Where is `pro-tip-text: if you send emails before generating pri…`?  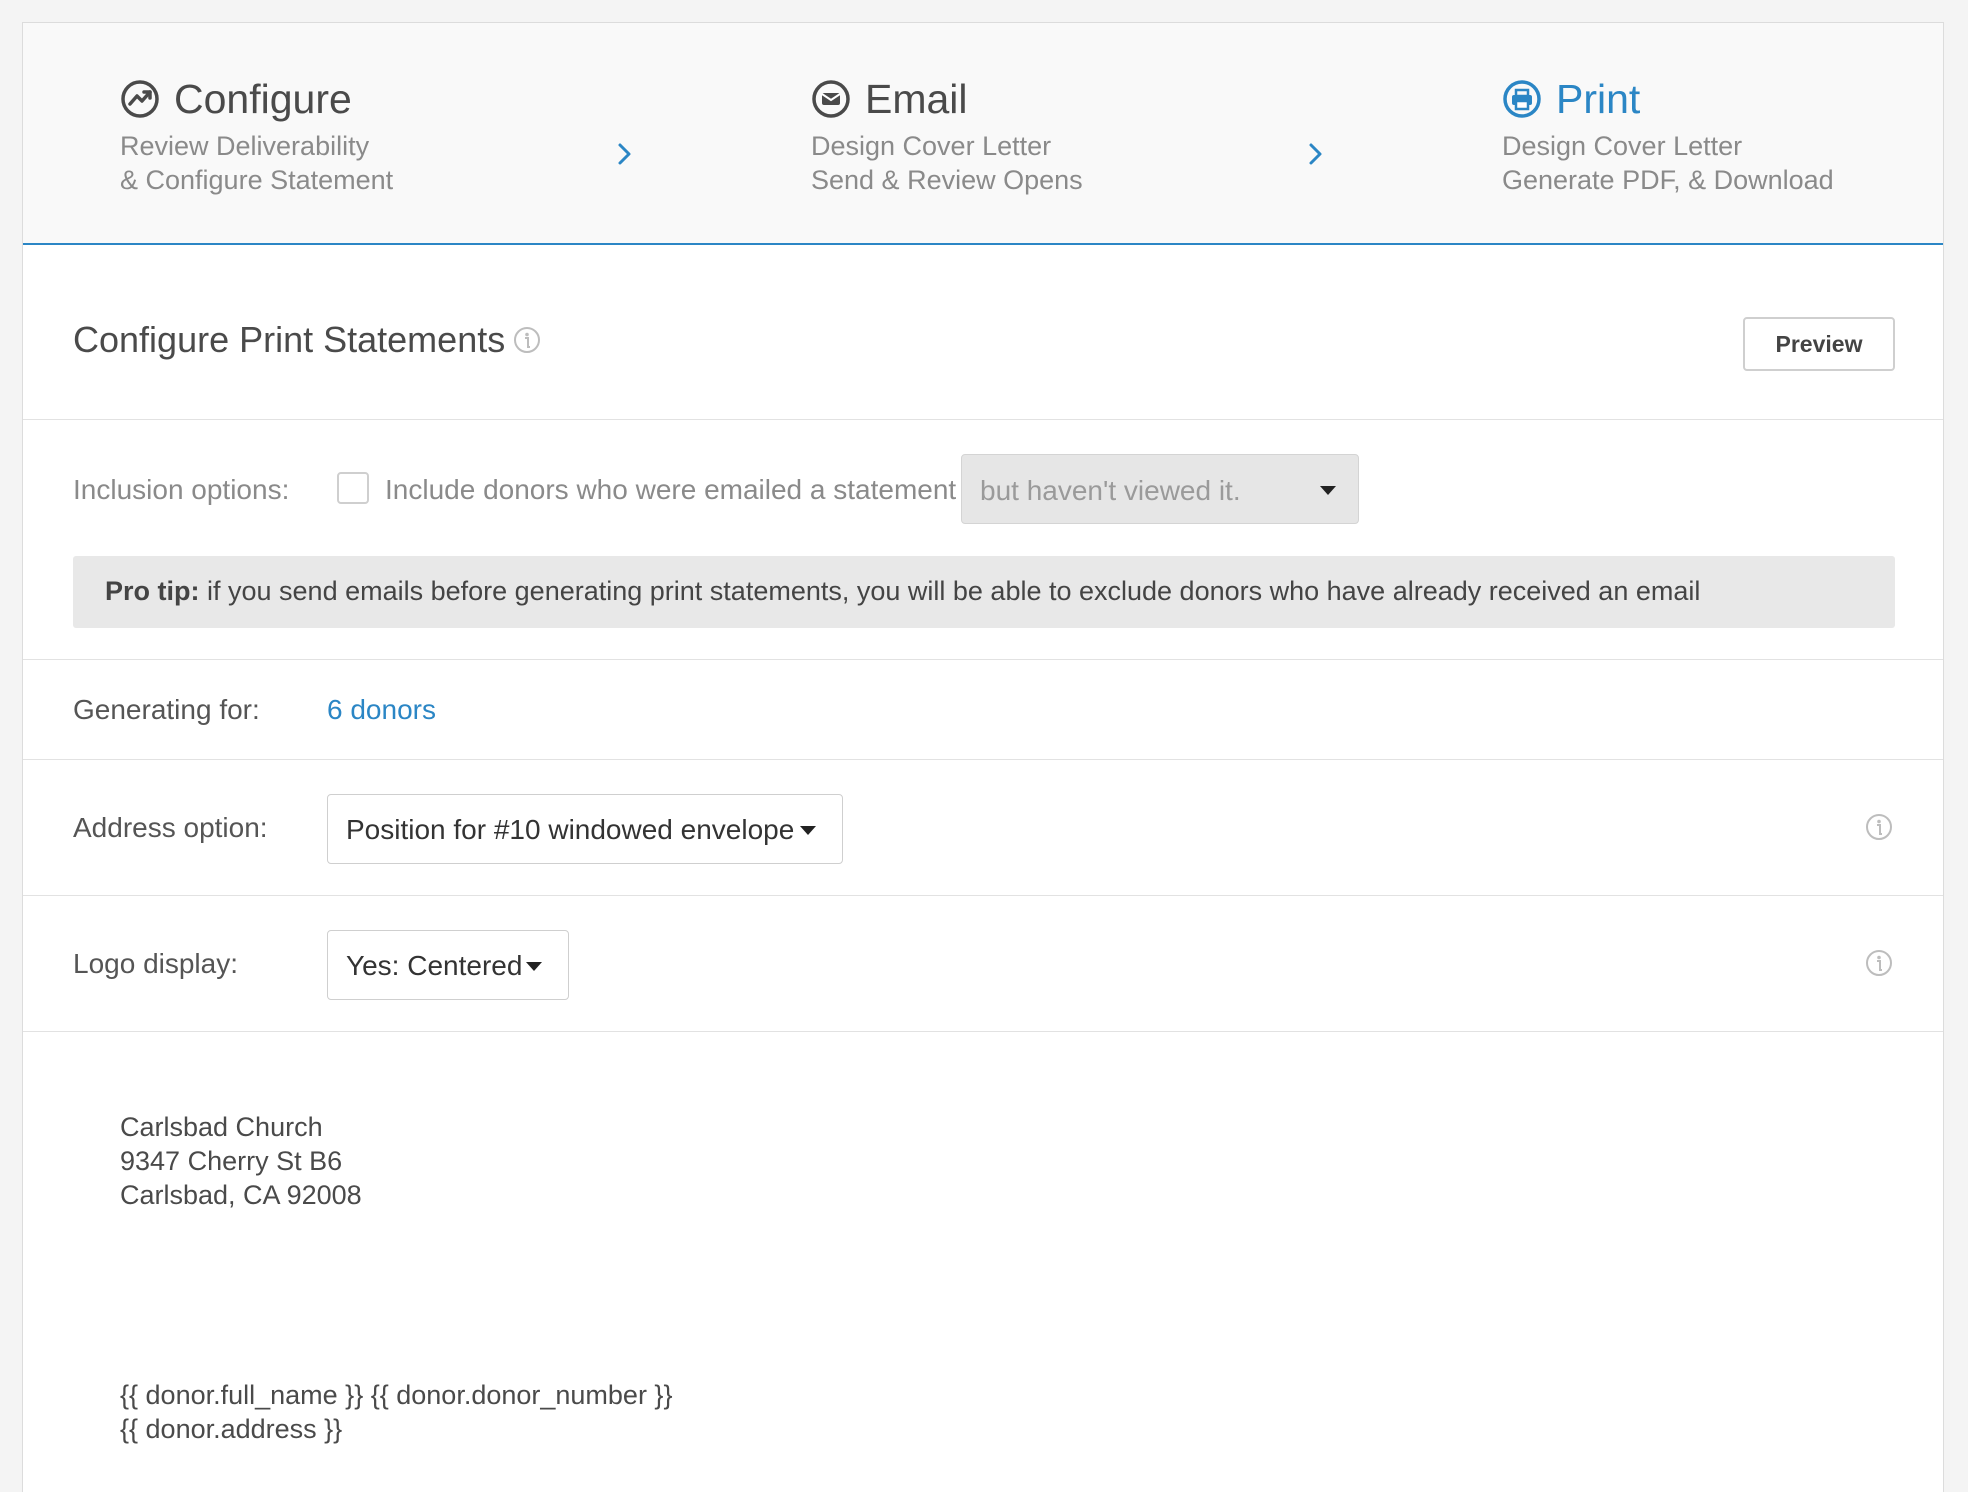 pro-tip-text: if you send emails before generating pri… is located at coordinates (950, 591).